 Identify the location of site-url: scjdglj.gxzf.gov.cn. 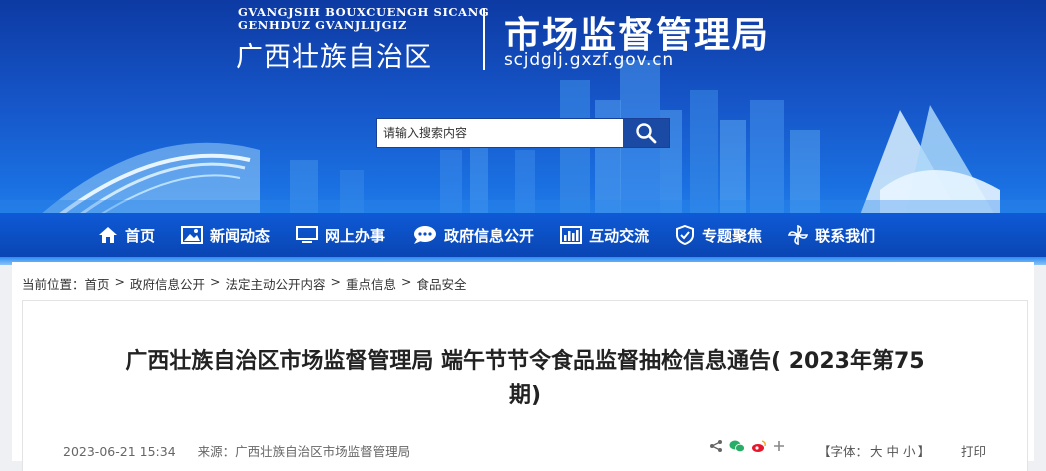
(589, 60).